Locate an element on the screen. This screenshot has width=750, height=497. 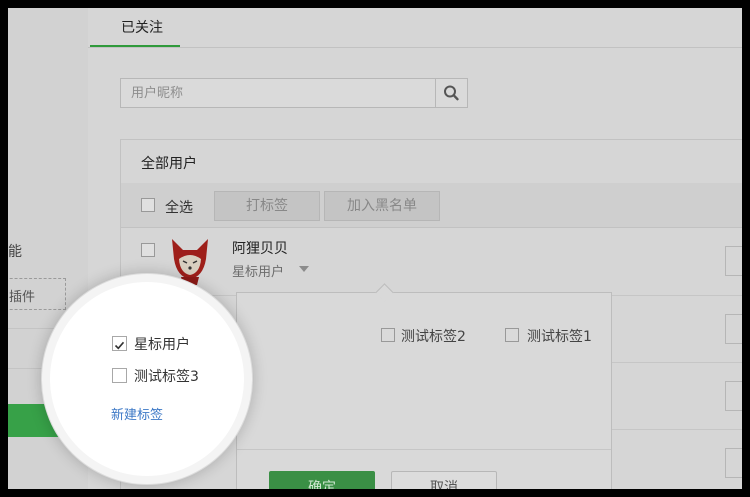
search-input is located at coordinates (279, 93).